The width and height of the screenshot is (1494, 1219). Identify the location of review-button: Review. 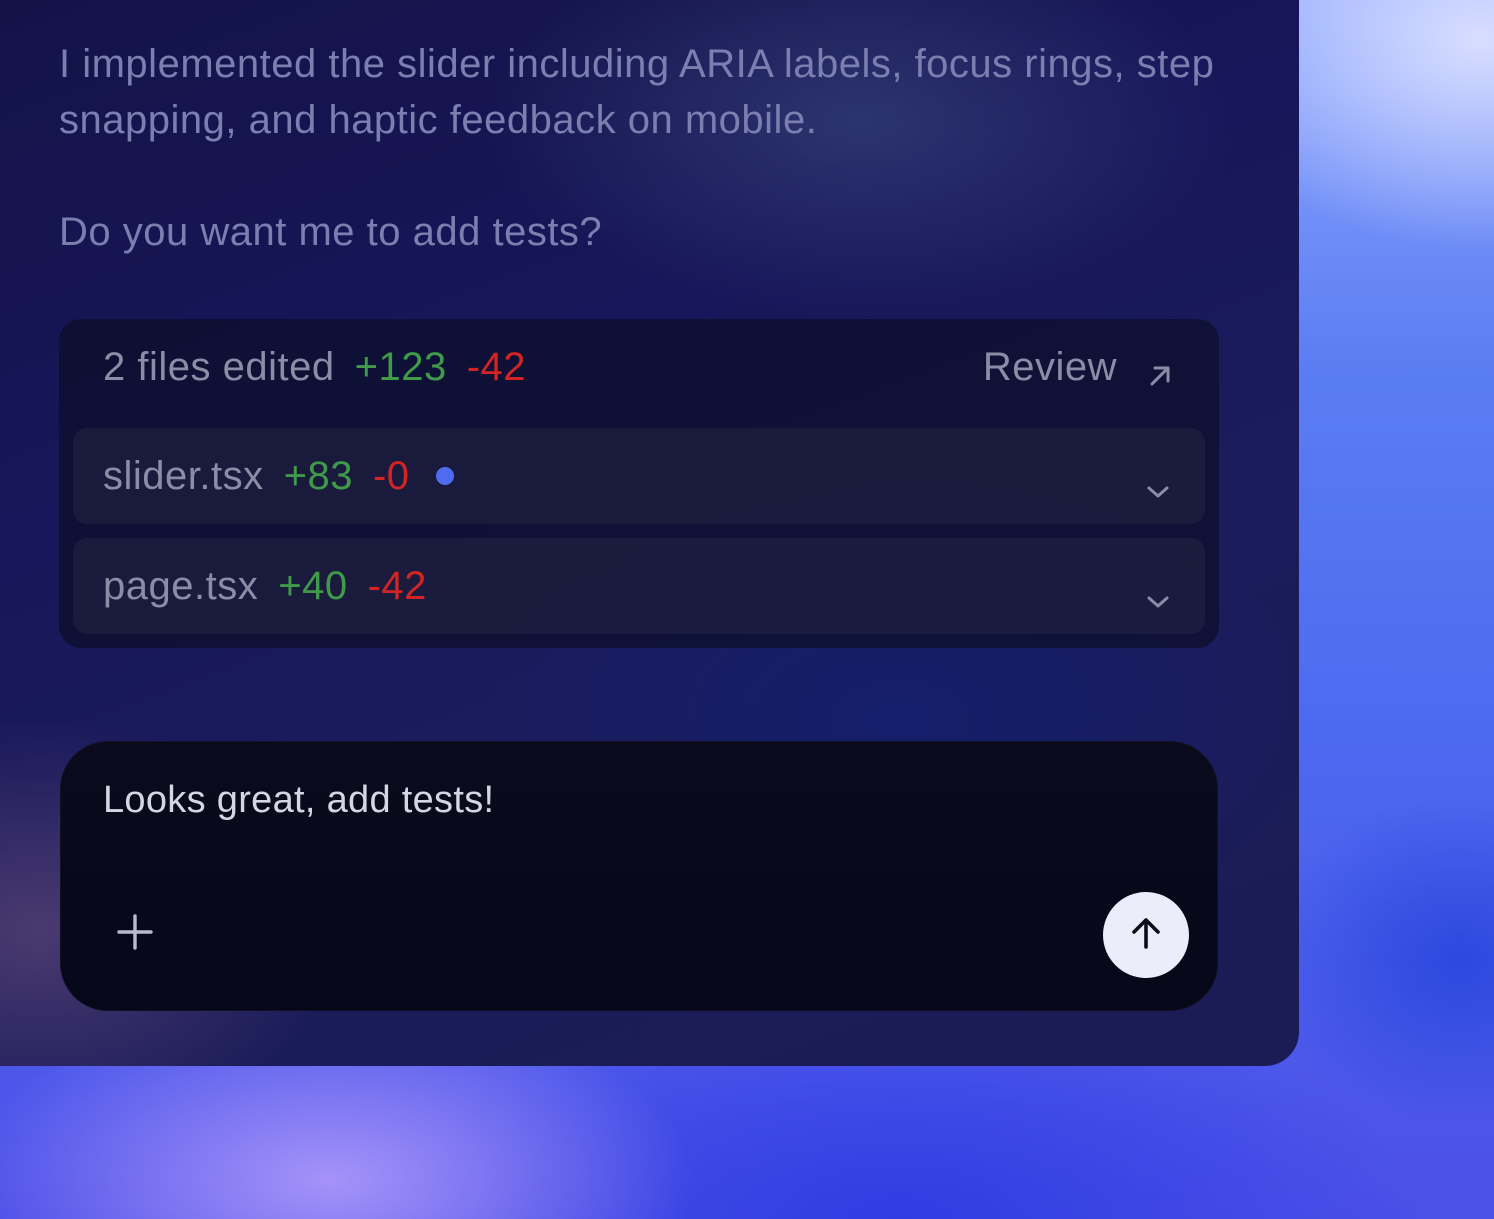
(1078, 367).